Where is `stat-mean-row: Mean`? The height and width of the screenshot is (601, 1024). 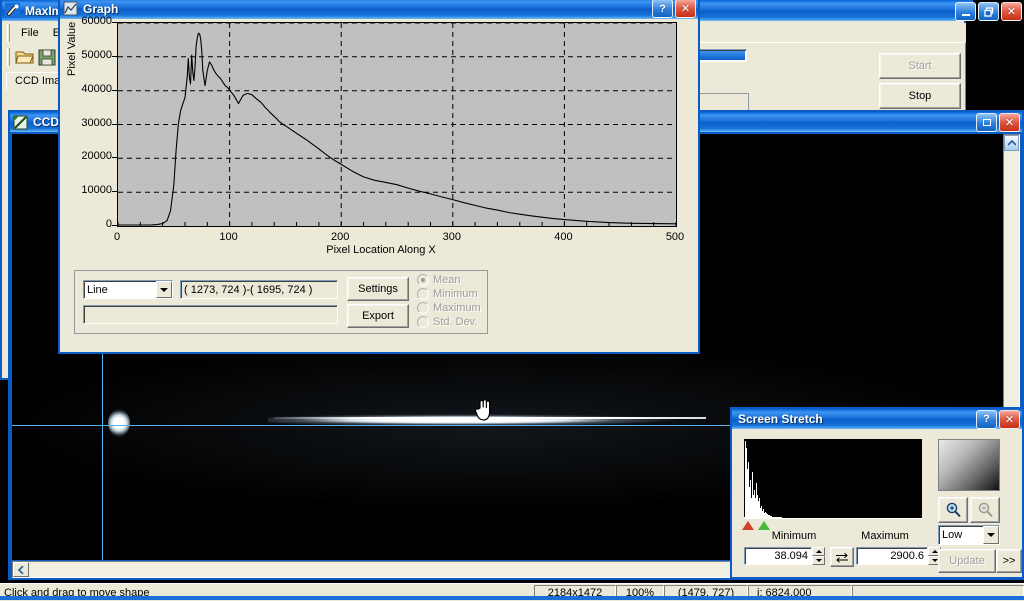
stat-mean-row: Mean is located at coordinates (439, 280).